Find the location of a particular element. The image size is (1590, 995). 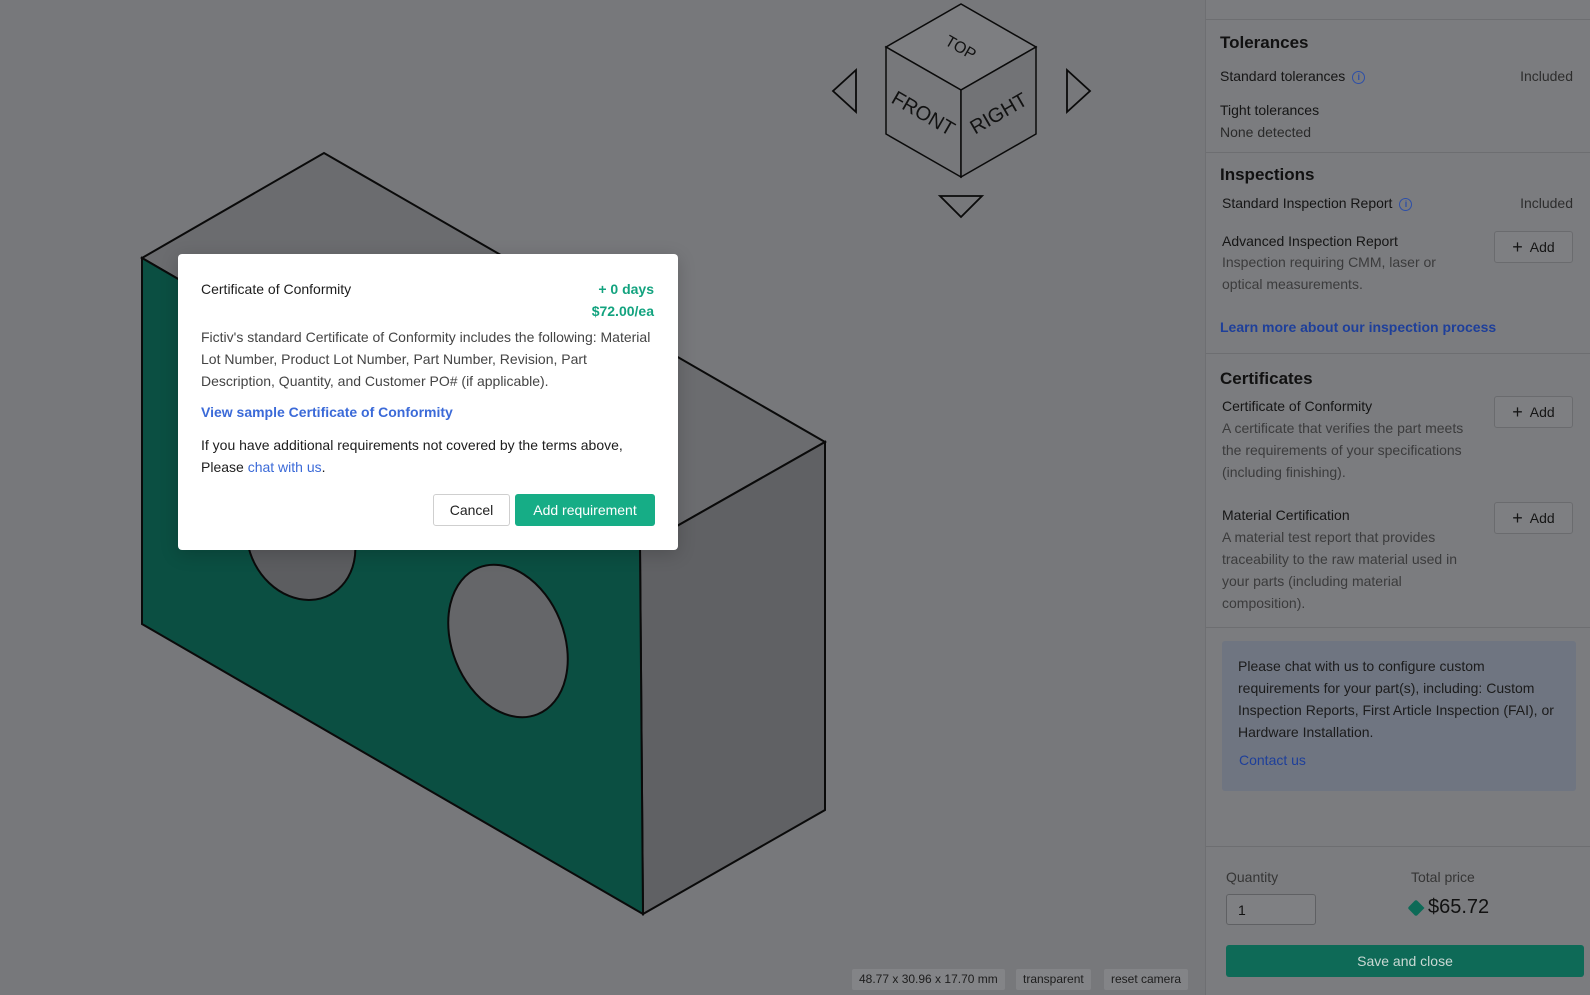

inspections-title: Inspections is located at coordinates (1267, 174).